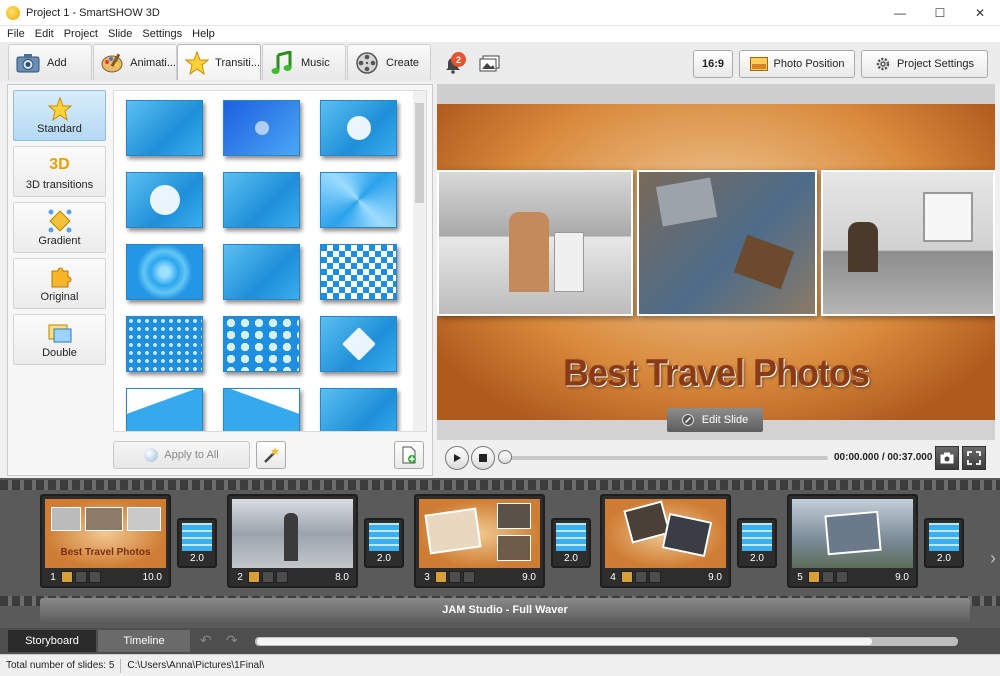 The image size is (1000, 676). What do you see at coordinates (757, 543) in the screenshot?
I see `transition-card-4: 2.0` at bounding box center [757, 543].